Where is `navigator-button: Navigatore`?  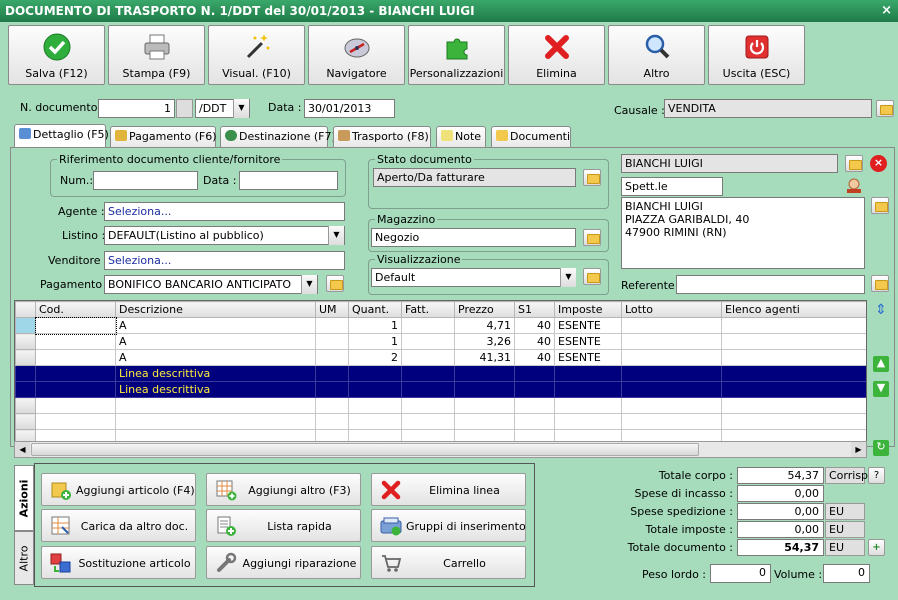 navigator-button: Navigatore is located at coordinates (356, 55).